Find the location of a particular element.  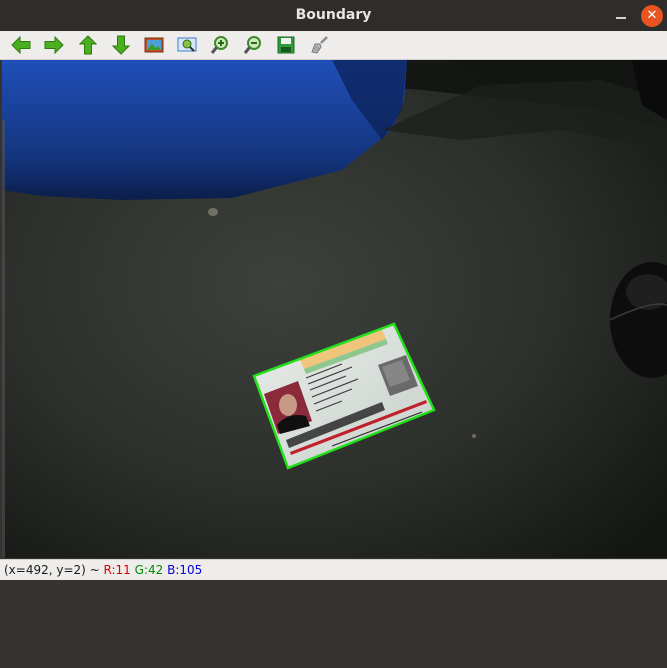

zoom-fit-icon is located at coordinates (187, 44).